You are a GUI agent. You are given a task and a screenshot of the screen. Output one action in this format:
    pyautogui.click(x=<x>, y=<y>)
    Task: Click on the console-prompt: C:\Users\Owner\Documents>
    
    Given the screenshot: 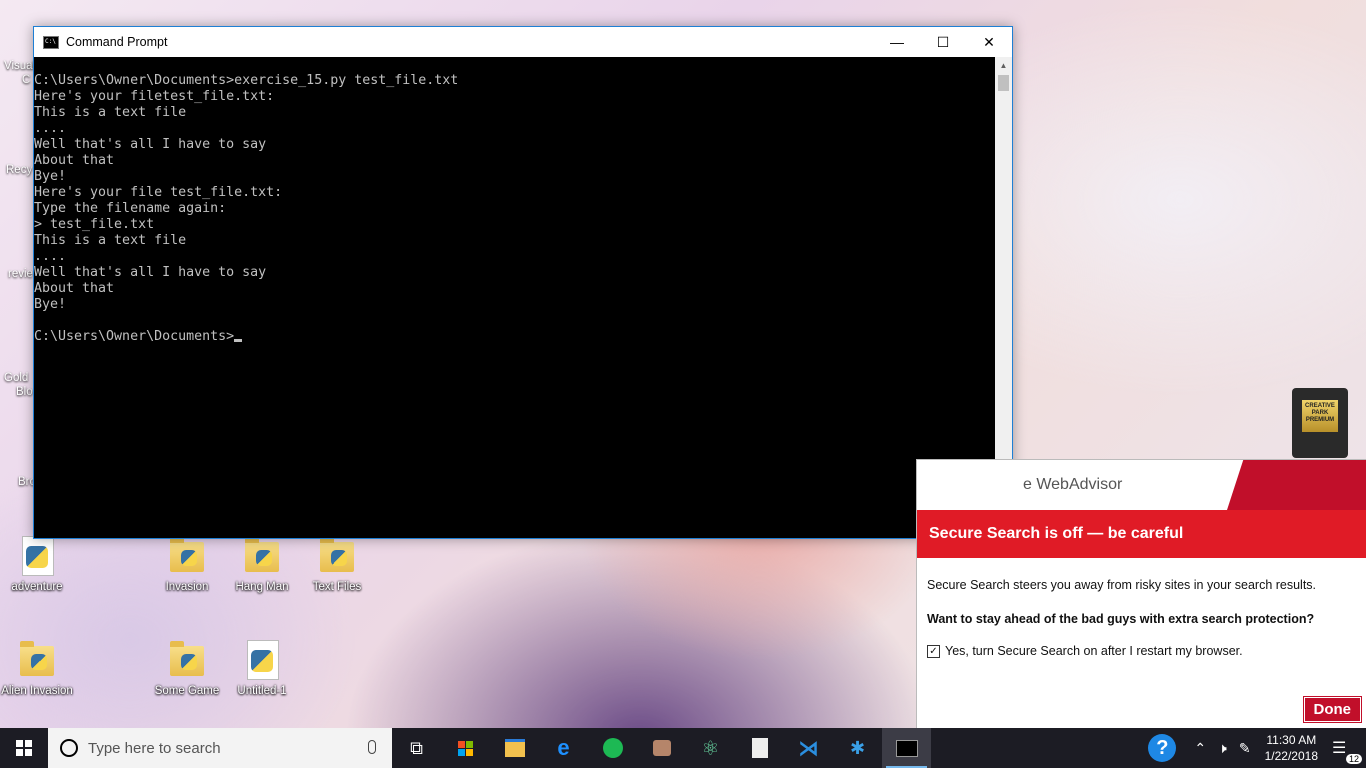 What is the action you would take?
    pyautogui.click(x=134, y=336)
    